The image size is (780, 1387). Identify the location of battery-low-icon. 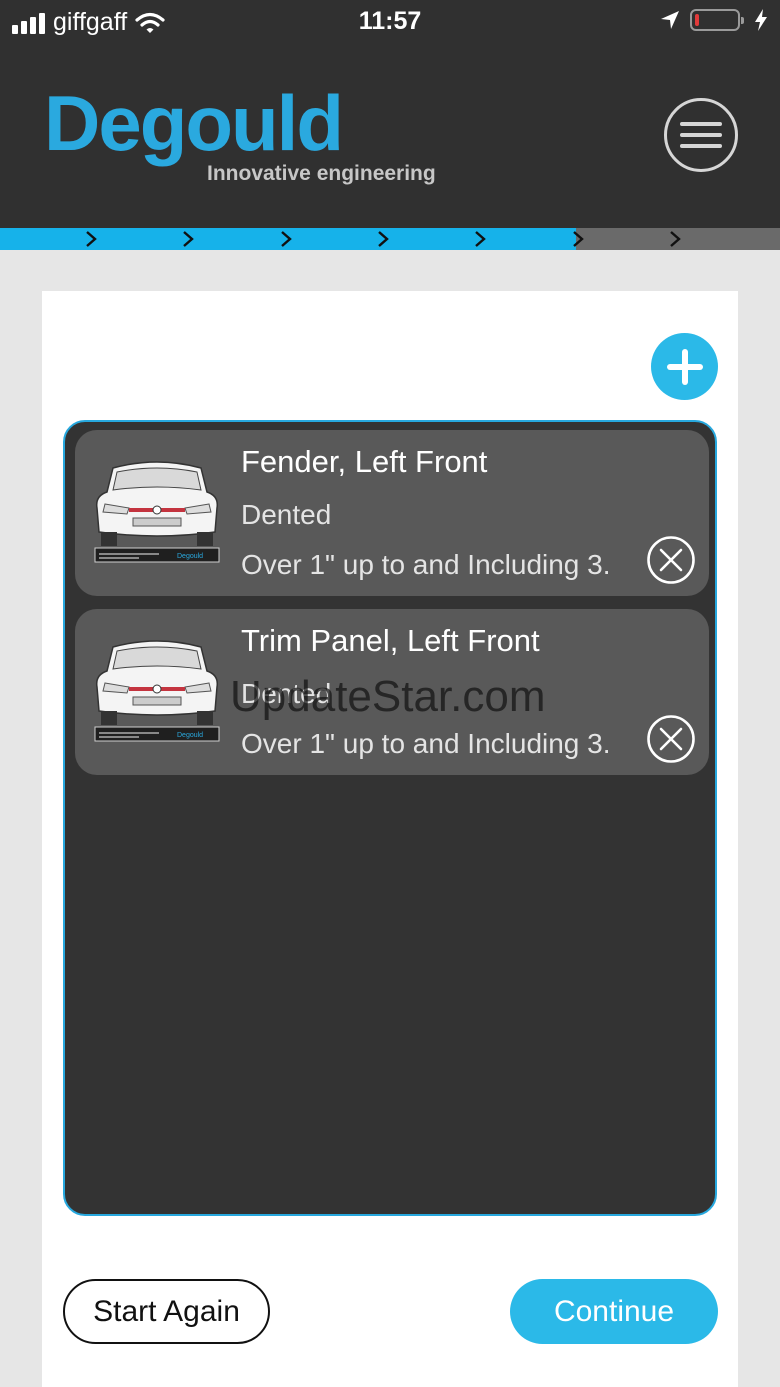
(717, 20).